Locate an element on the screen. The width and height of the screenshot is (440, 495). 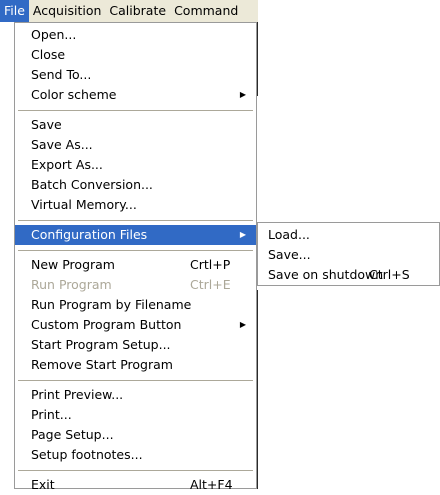
menu-item-label: Remove Start Program is located at coordinates (102, 364).